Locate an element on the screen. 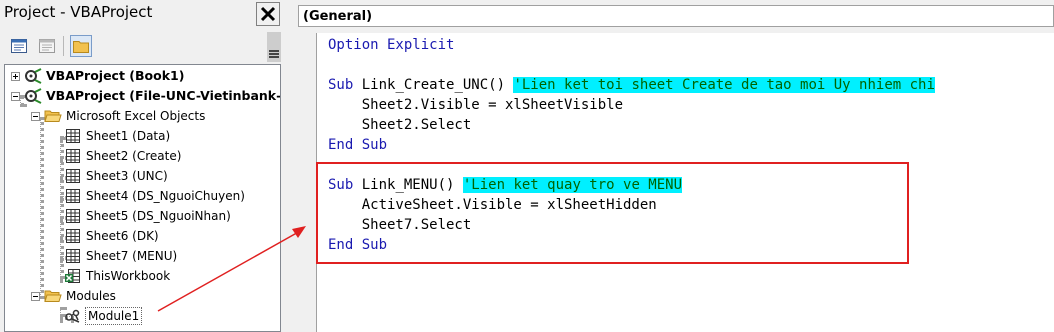 The height and width of the screenshot is (332, 1054). close-icon is located at coordinates (268, 14).